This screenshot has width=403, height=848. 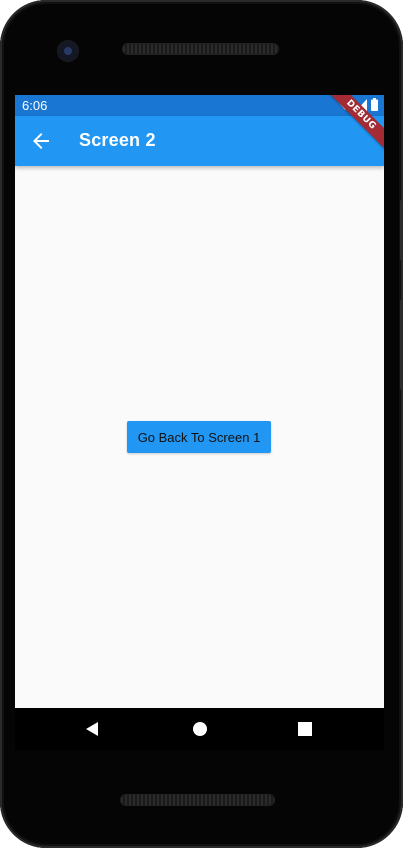 I want to click on back-button, so click(x=41, y=141).